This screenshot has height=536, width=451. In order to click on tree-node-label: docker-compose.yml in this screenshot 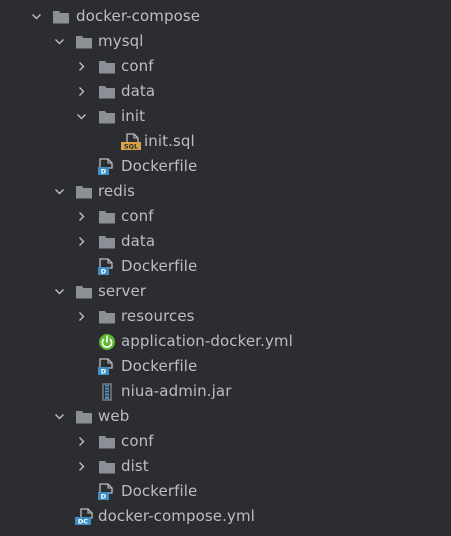, I will do `click(176, 516)`.